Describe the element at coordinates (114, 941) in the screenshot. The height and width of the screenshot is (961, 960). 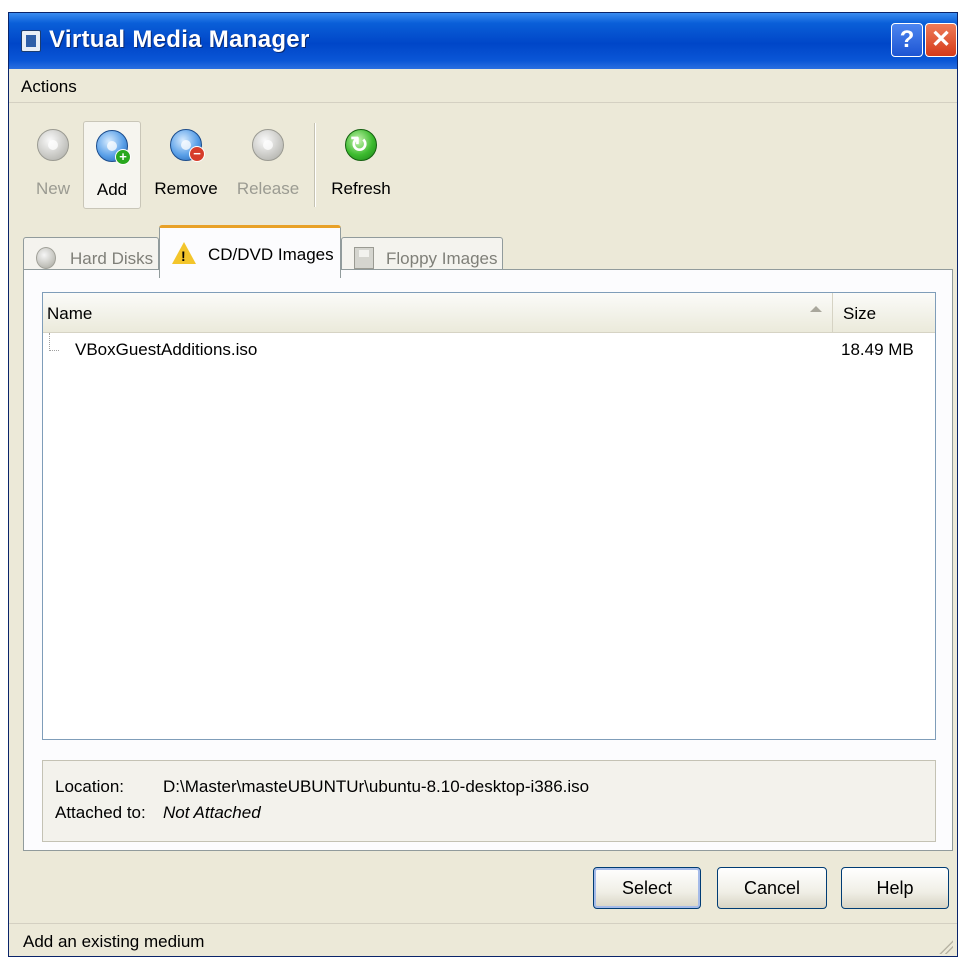
I see `status-text: Add an existing medium` at that location.